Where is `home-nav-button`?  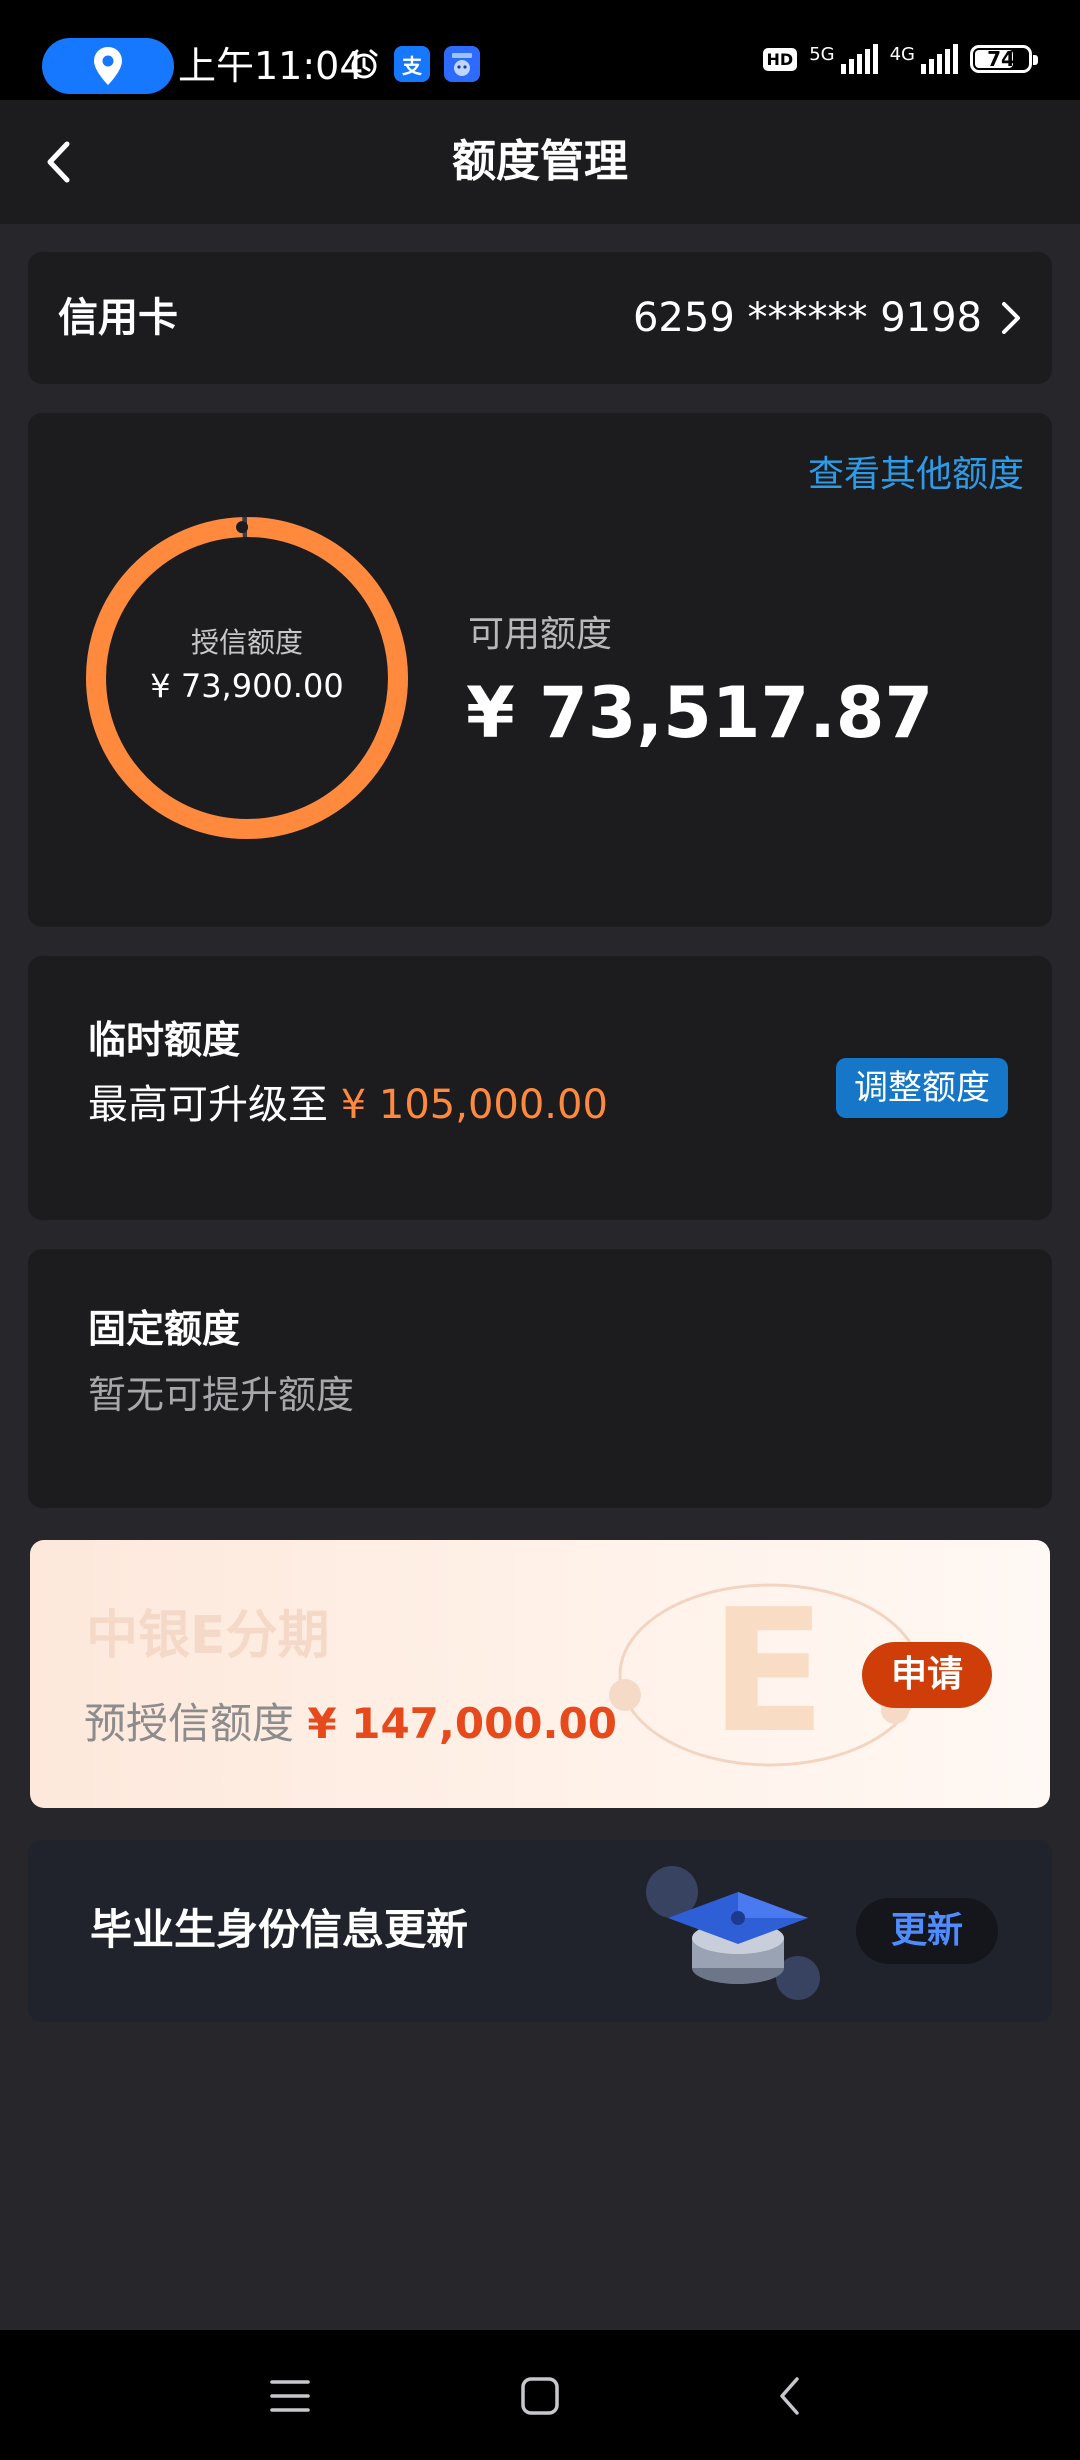 home-nav-button is located at coordinates (540, 2396).